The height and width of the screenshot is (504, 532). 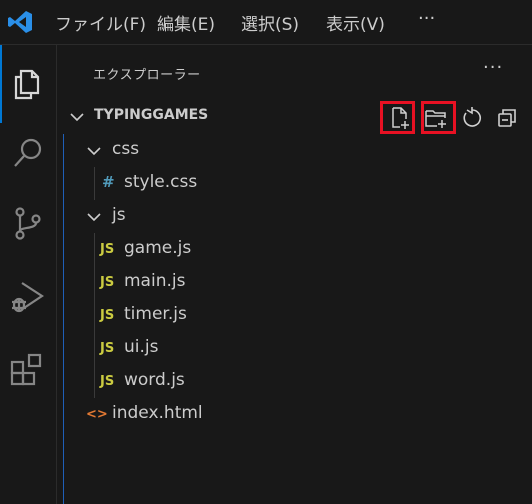 What do you see at coordinates (28, 83) in the screenshot?
I see `explorer-icon` at bounding box center [28, 83].